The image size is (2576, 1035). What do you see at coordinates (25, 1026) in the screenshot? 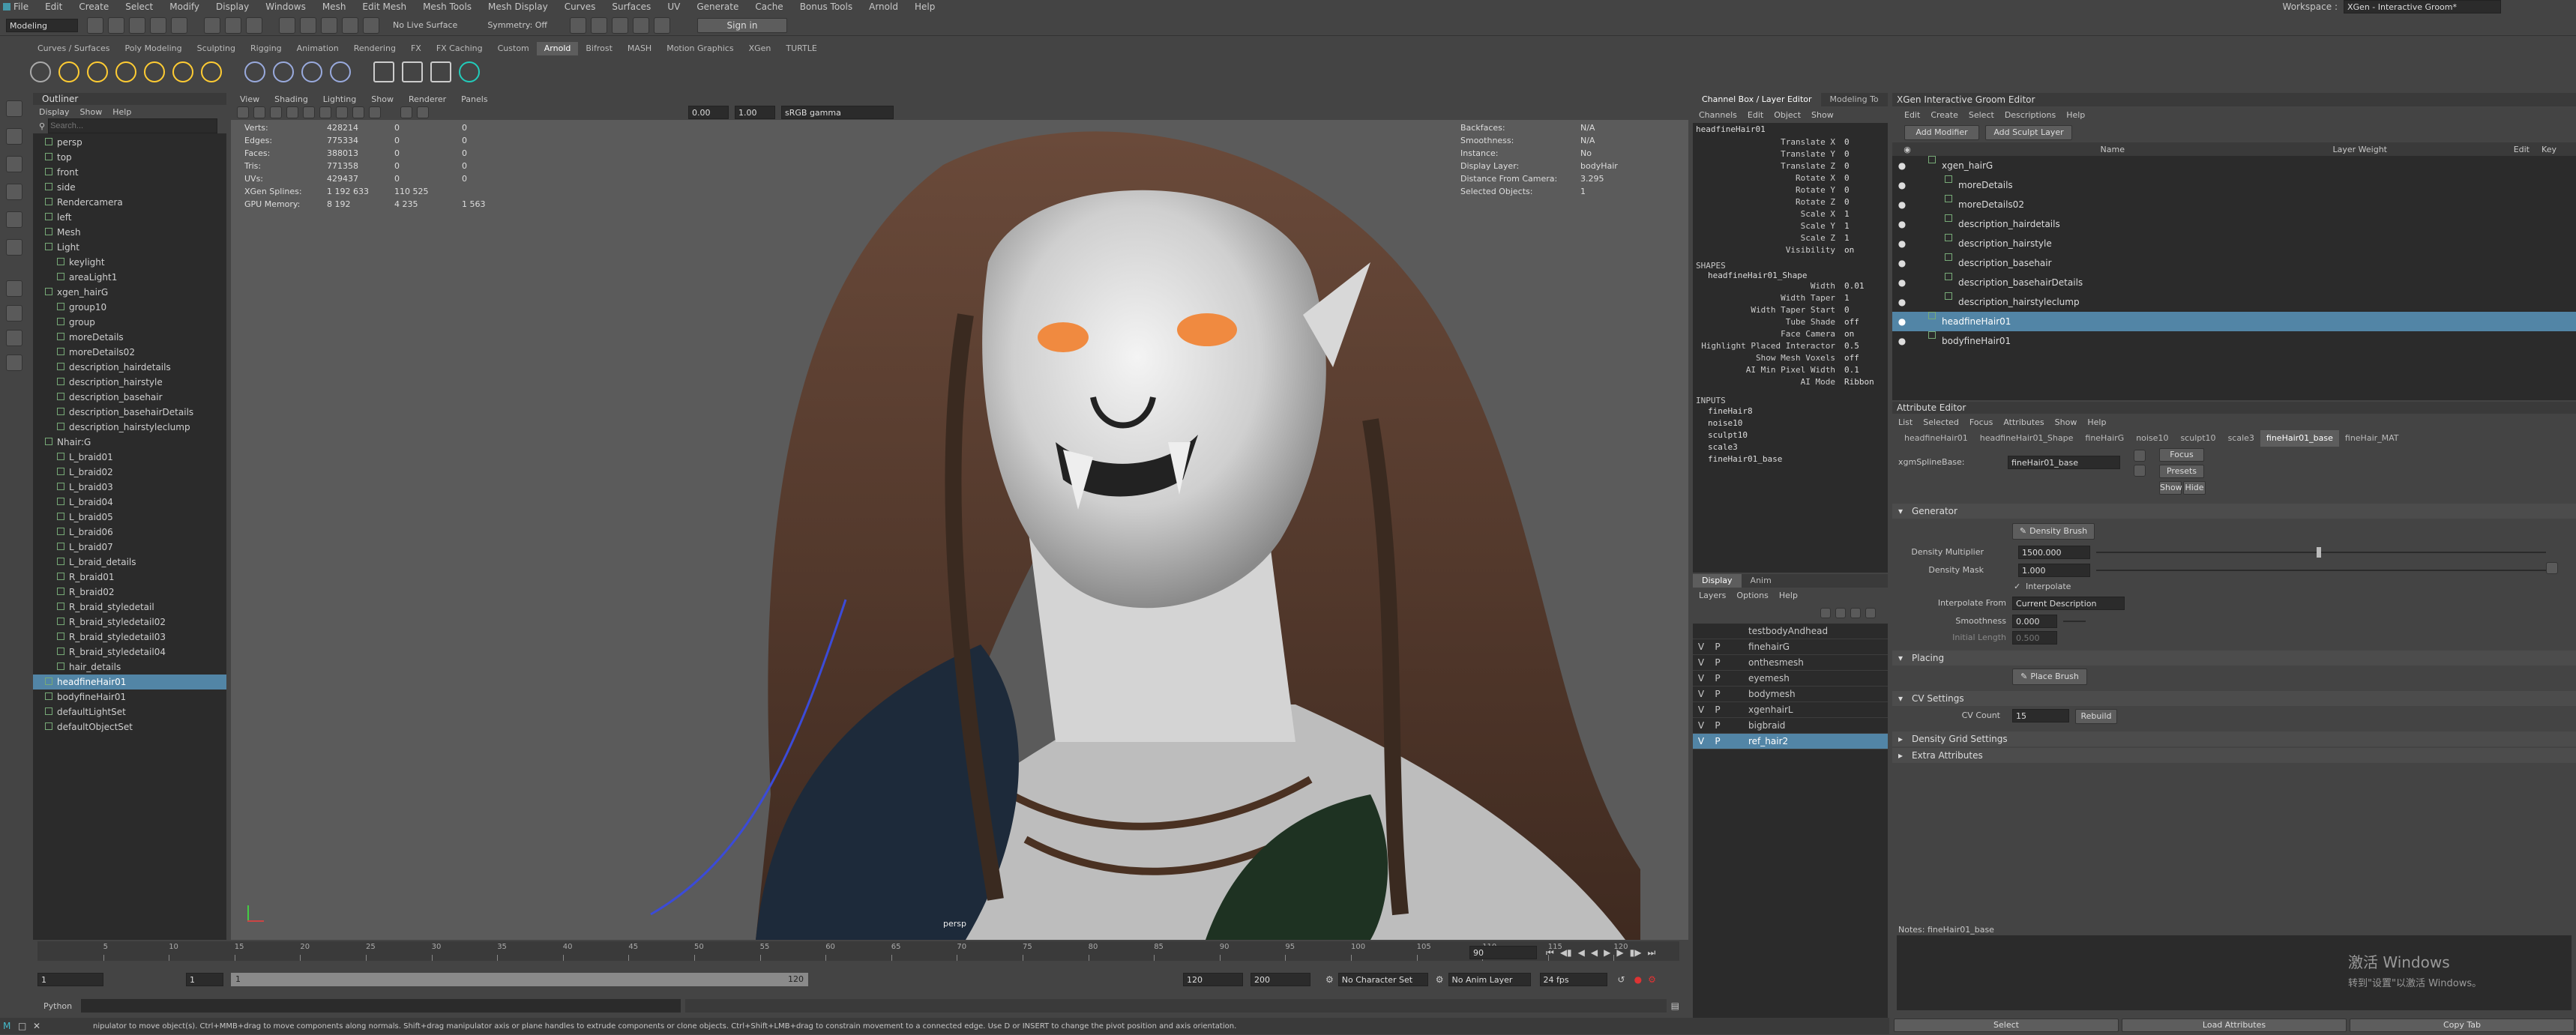
I see `taskbar-window-icon: □` at bounding box center [25, 1026].